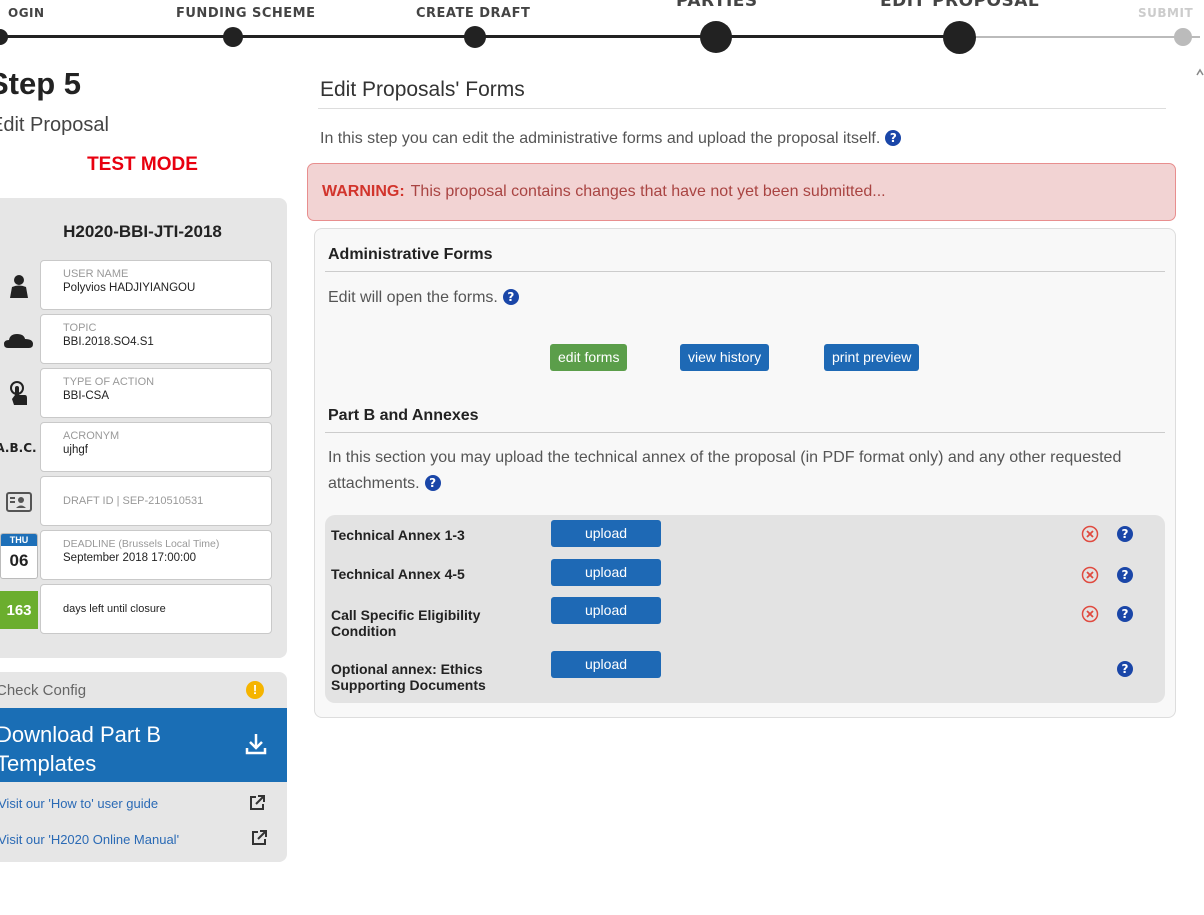 The width and height of the screenshot is (1204, 915). I want to click on scrollbar, so click(1199, 488).